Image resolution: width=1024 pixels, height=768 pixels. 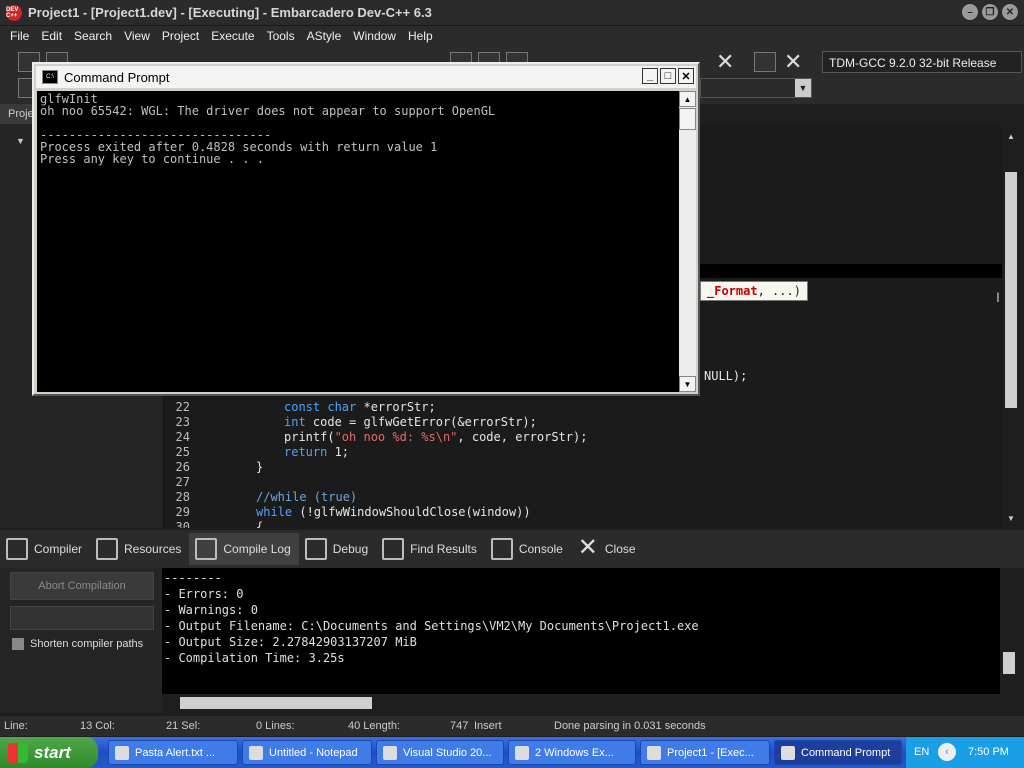 I want to click on log-vertical-scrollbar, so click(x=1010, y=631).